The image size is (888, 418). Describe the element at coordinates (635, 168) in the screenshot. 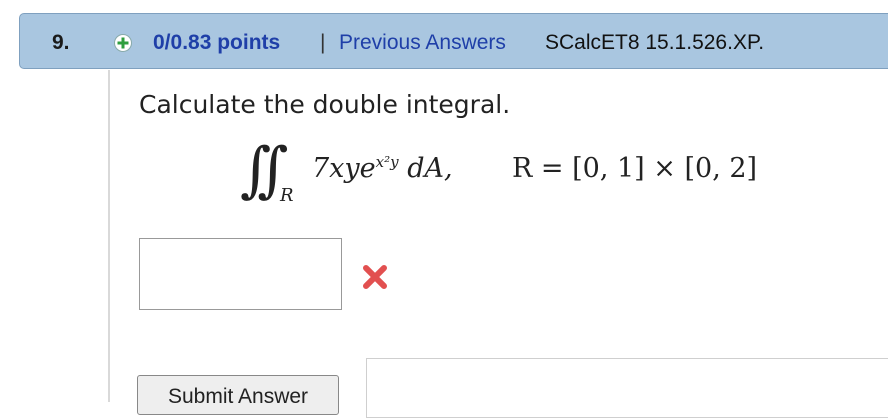

I see `region-definition: R = [0, 1] × [0, 2]` at that location.